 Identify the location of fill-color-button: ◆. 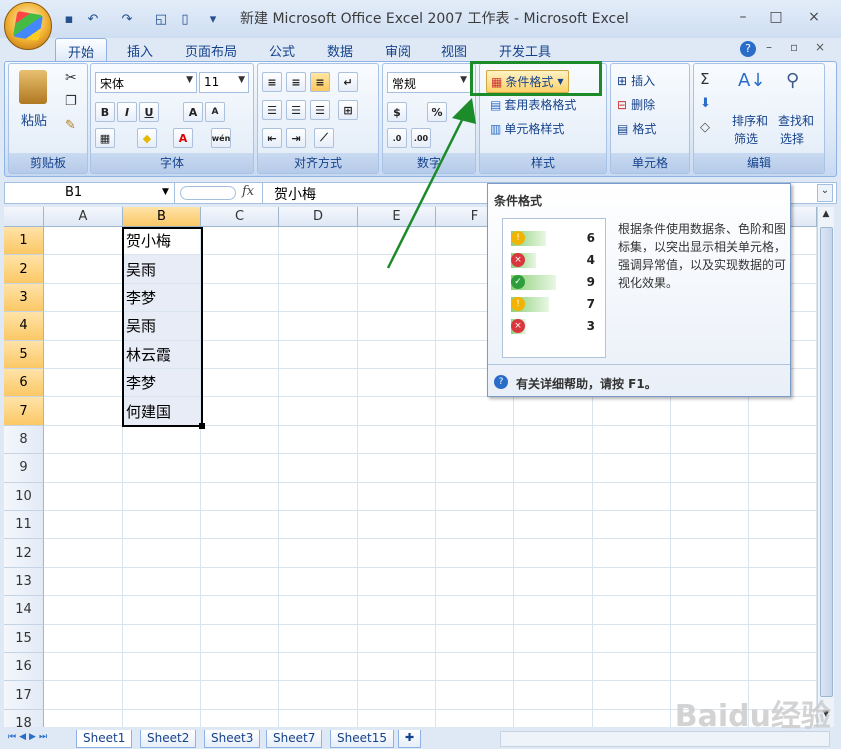
(147, 138).